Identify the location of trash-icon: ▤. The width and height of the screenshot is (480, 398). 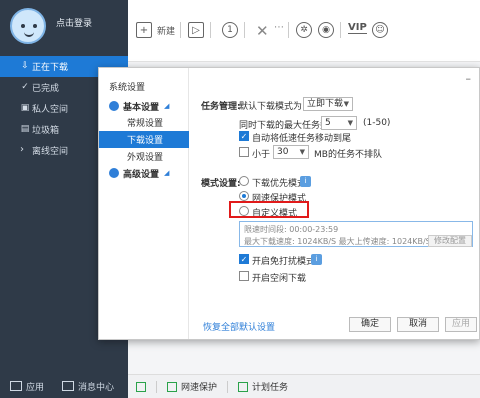
(25, 129).